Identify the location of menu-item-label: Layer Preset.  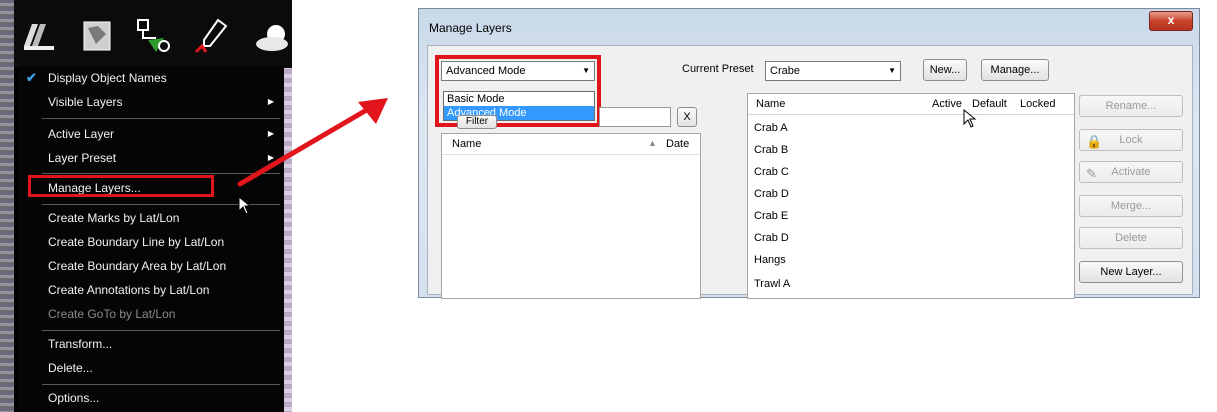
(82, 158).